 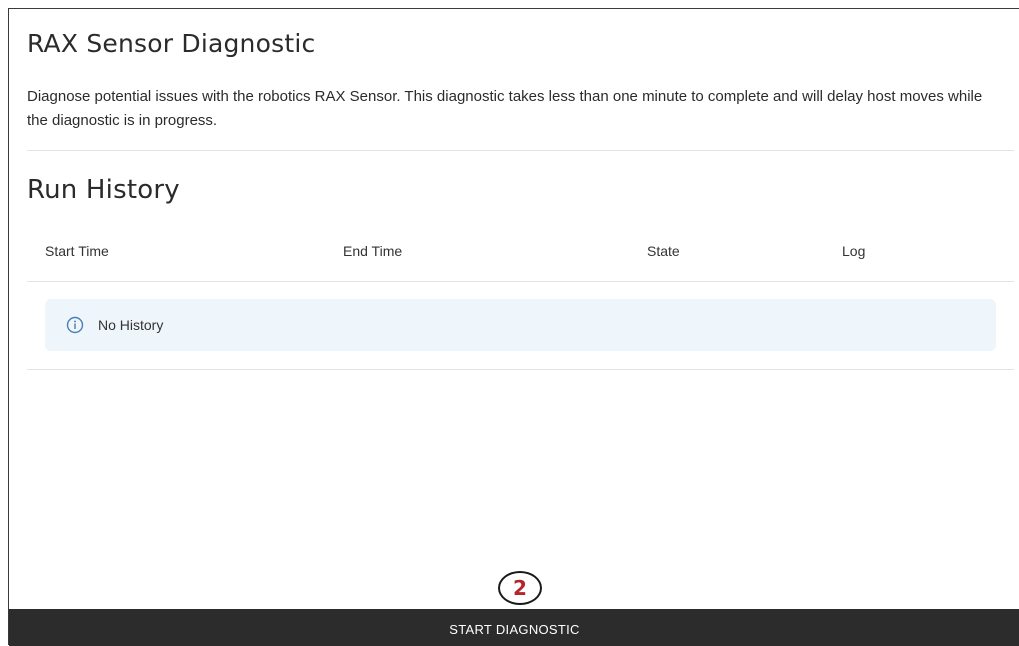 What do you see at coordinates (373, 251) in the screenshot?
I see `column-header-end-time: End Time` at bounding box center [373, 251].